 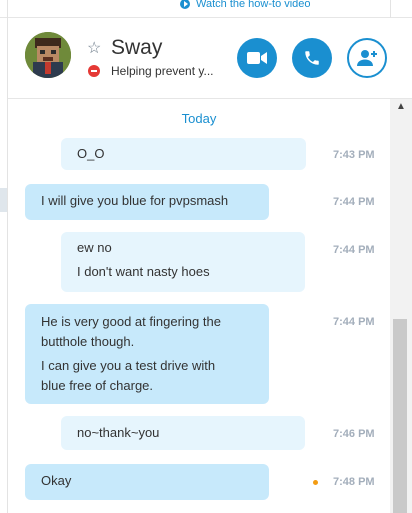 I want to click on audio-call-button, so click(x=312, y=58).